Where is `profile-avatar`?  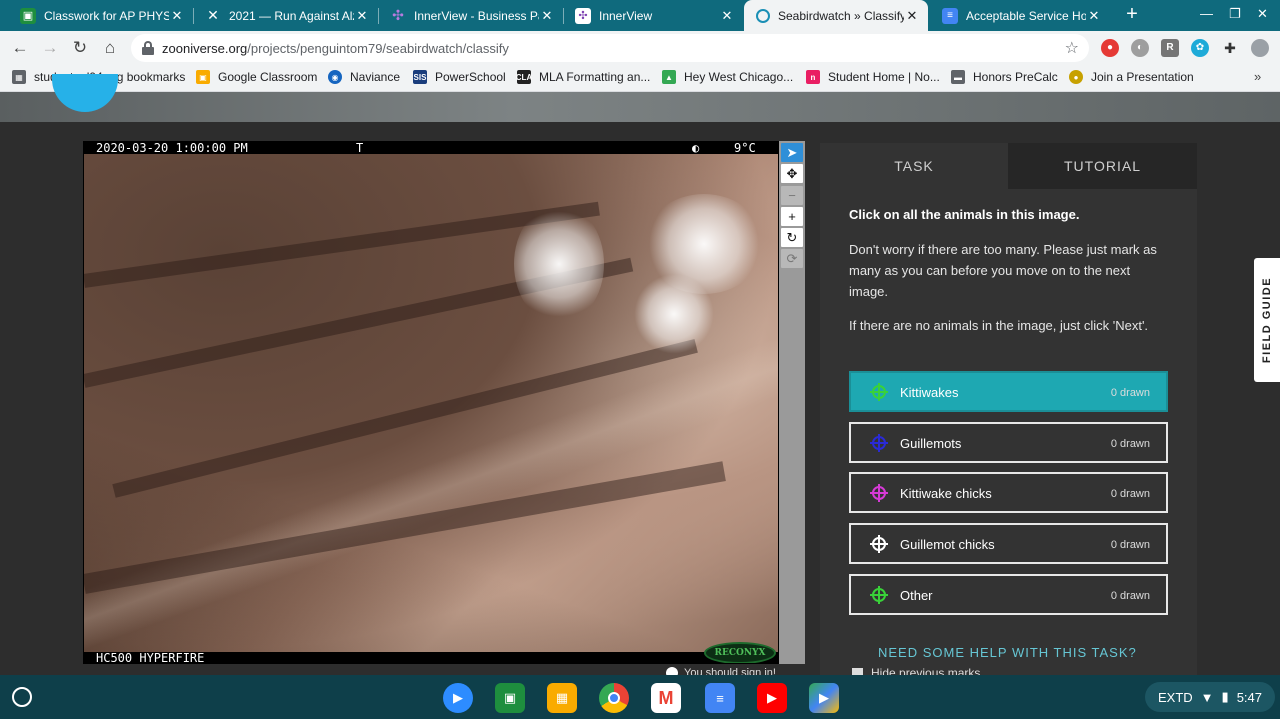
profile-avatar is located at coordinates (1260, 48).